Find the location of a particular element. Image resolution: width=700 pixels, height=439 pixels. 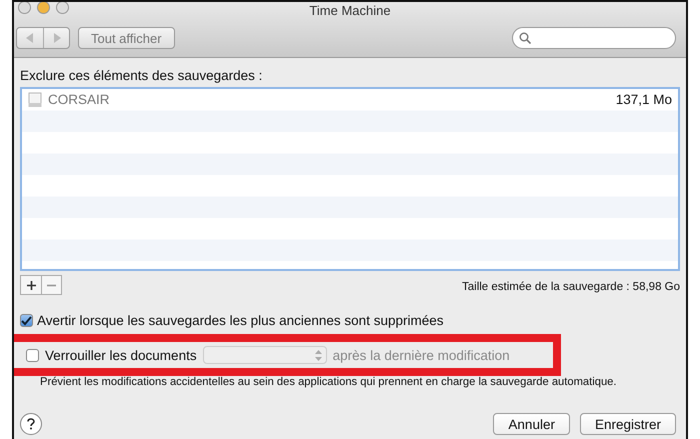

item-name: CORSAIR is located at coordinates (79, 99).